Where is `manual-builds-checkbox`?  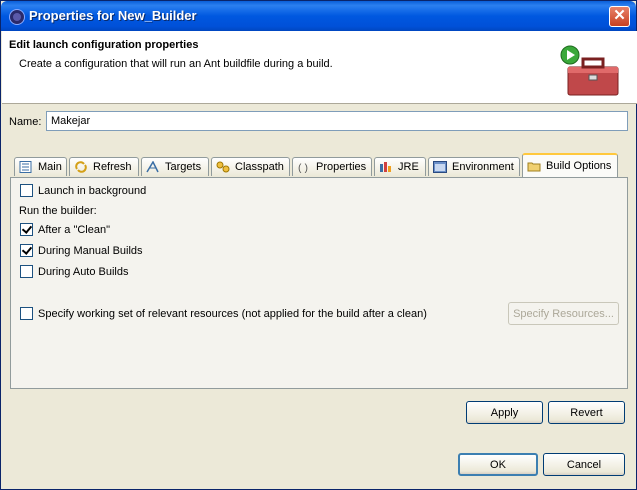
manual-builds-checkbox is located at coordinates (26, 250).